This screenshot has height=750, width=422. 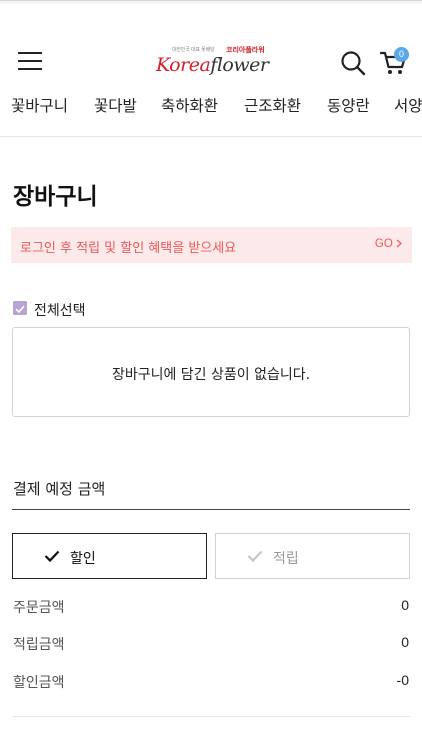 What do you see at coordinates (272, 105) in the screenshot?
I see `category-item: 근조화환` at bounding box center [272, 105].